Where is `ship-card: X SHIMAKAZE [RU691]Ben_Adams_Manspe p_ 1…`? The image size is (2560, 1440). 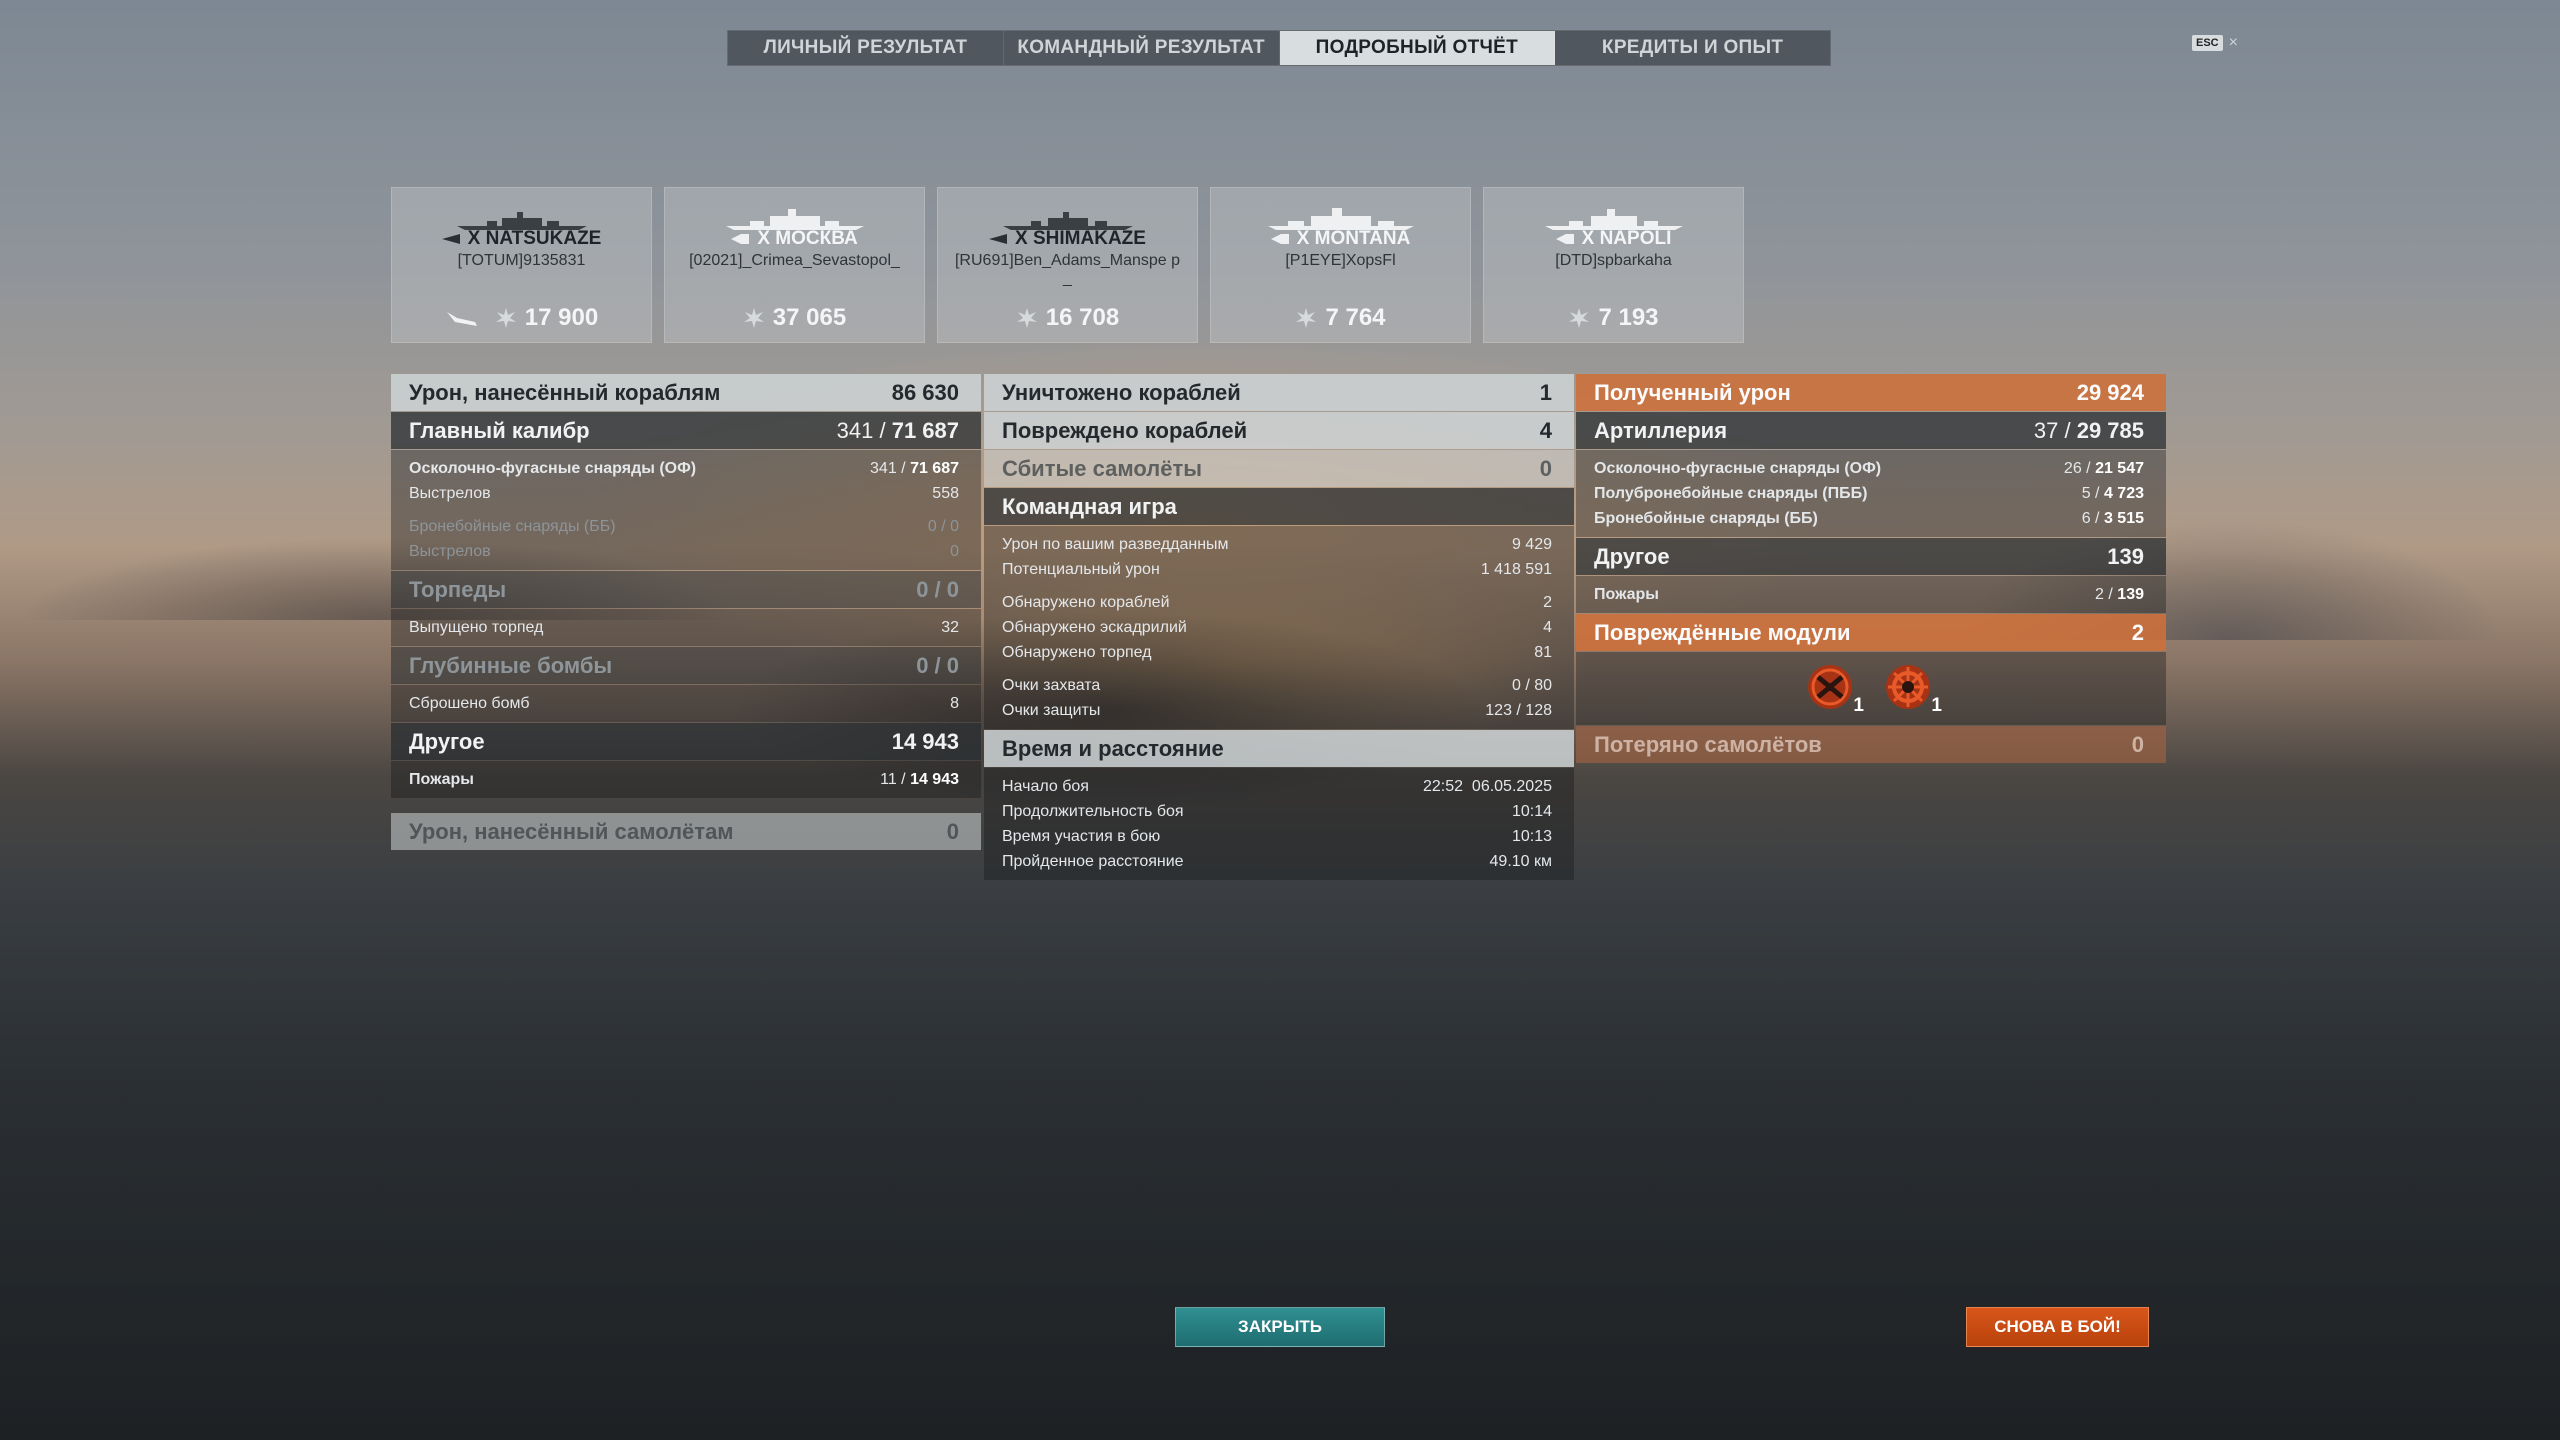
ship-card: X SHIMAKAZE [RU691]Ben_Adams_Manspe p_ 1… is located at coordinates (1067, 265).